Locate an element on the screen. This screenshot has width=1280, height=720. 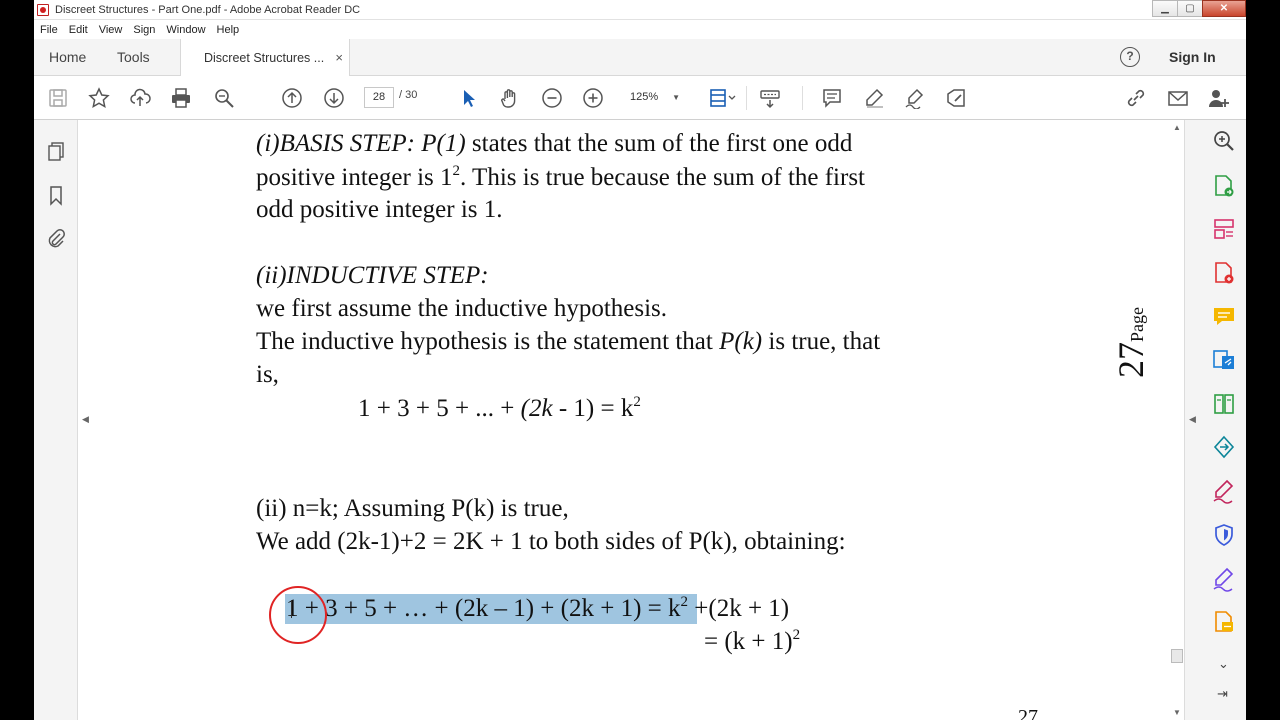
email-icon is located at coordinates (1178, 98).